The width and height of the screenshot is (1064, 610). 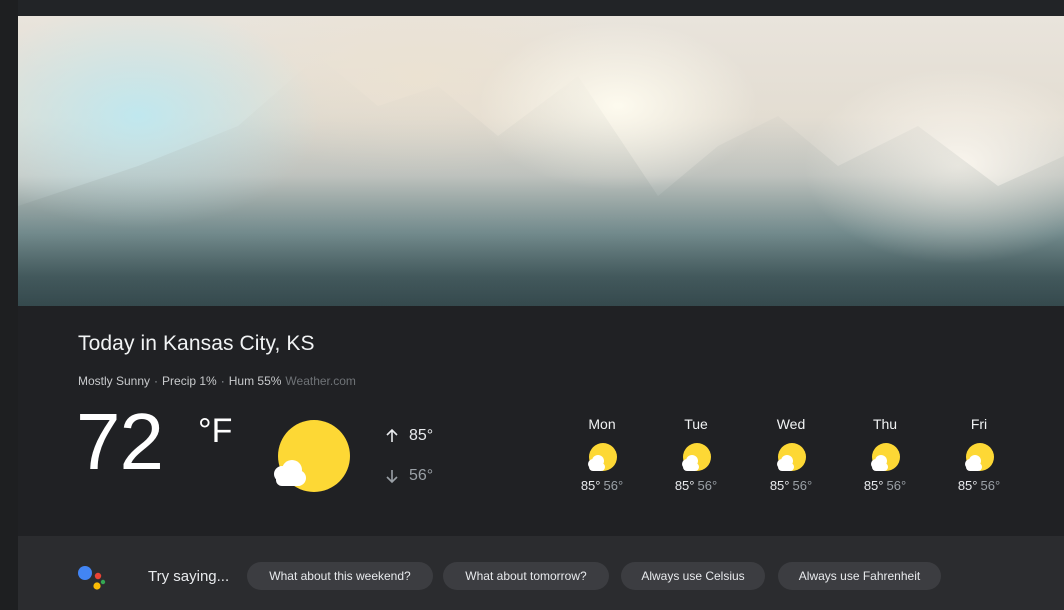 I want to click on low-temp: 56°, so click(x=421, y=475).